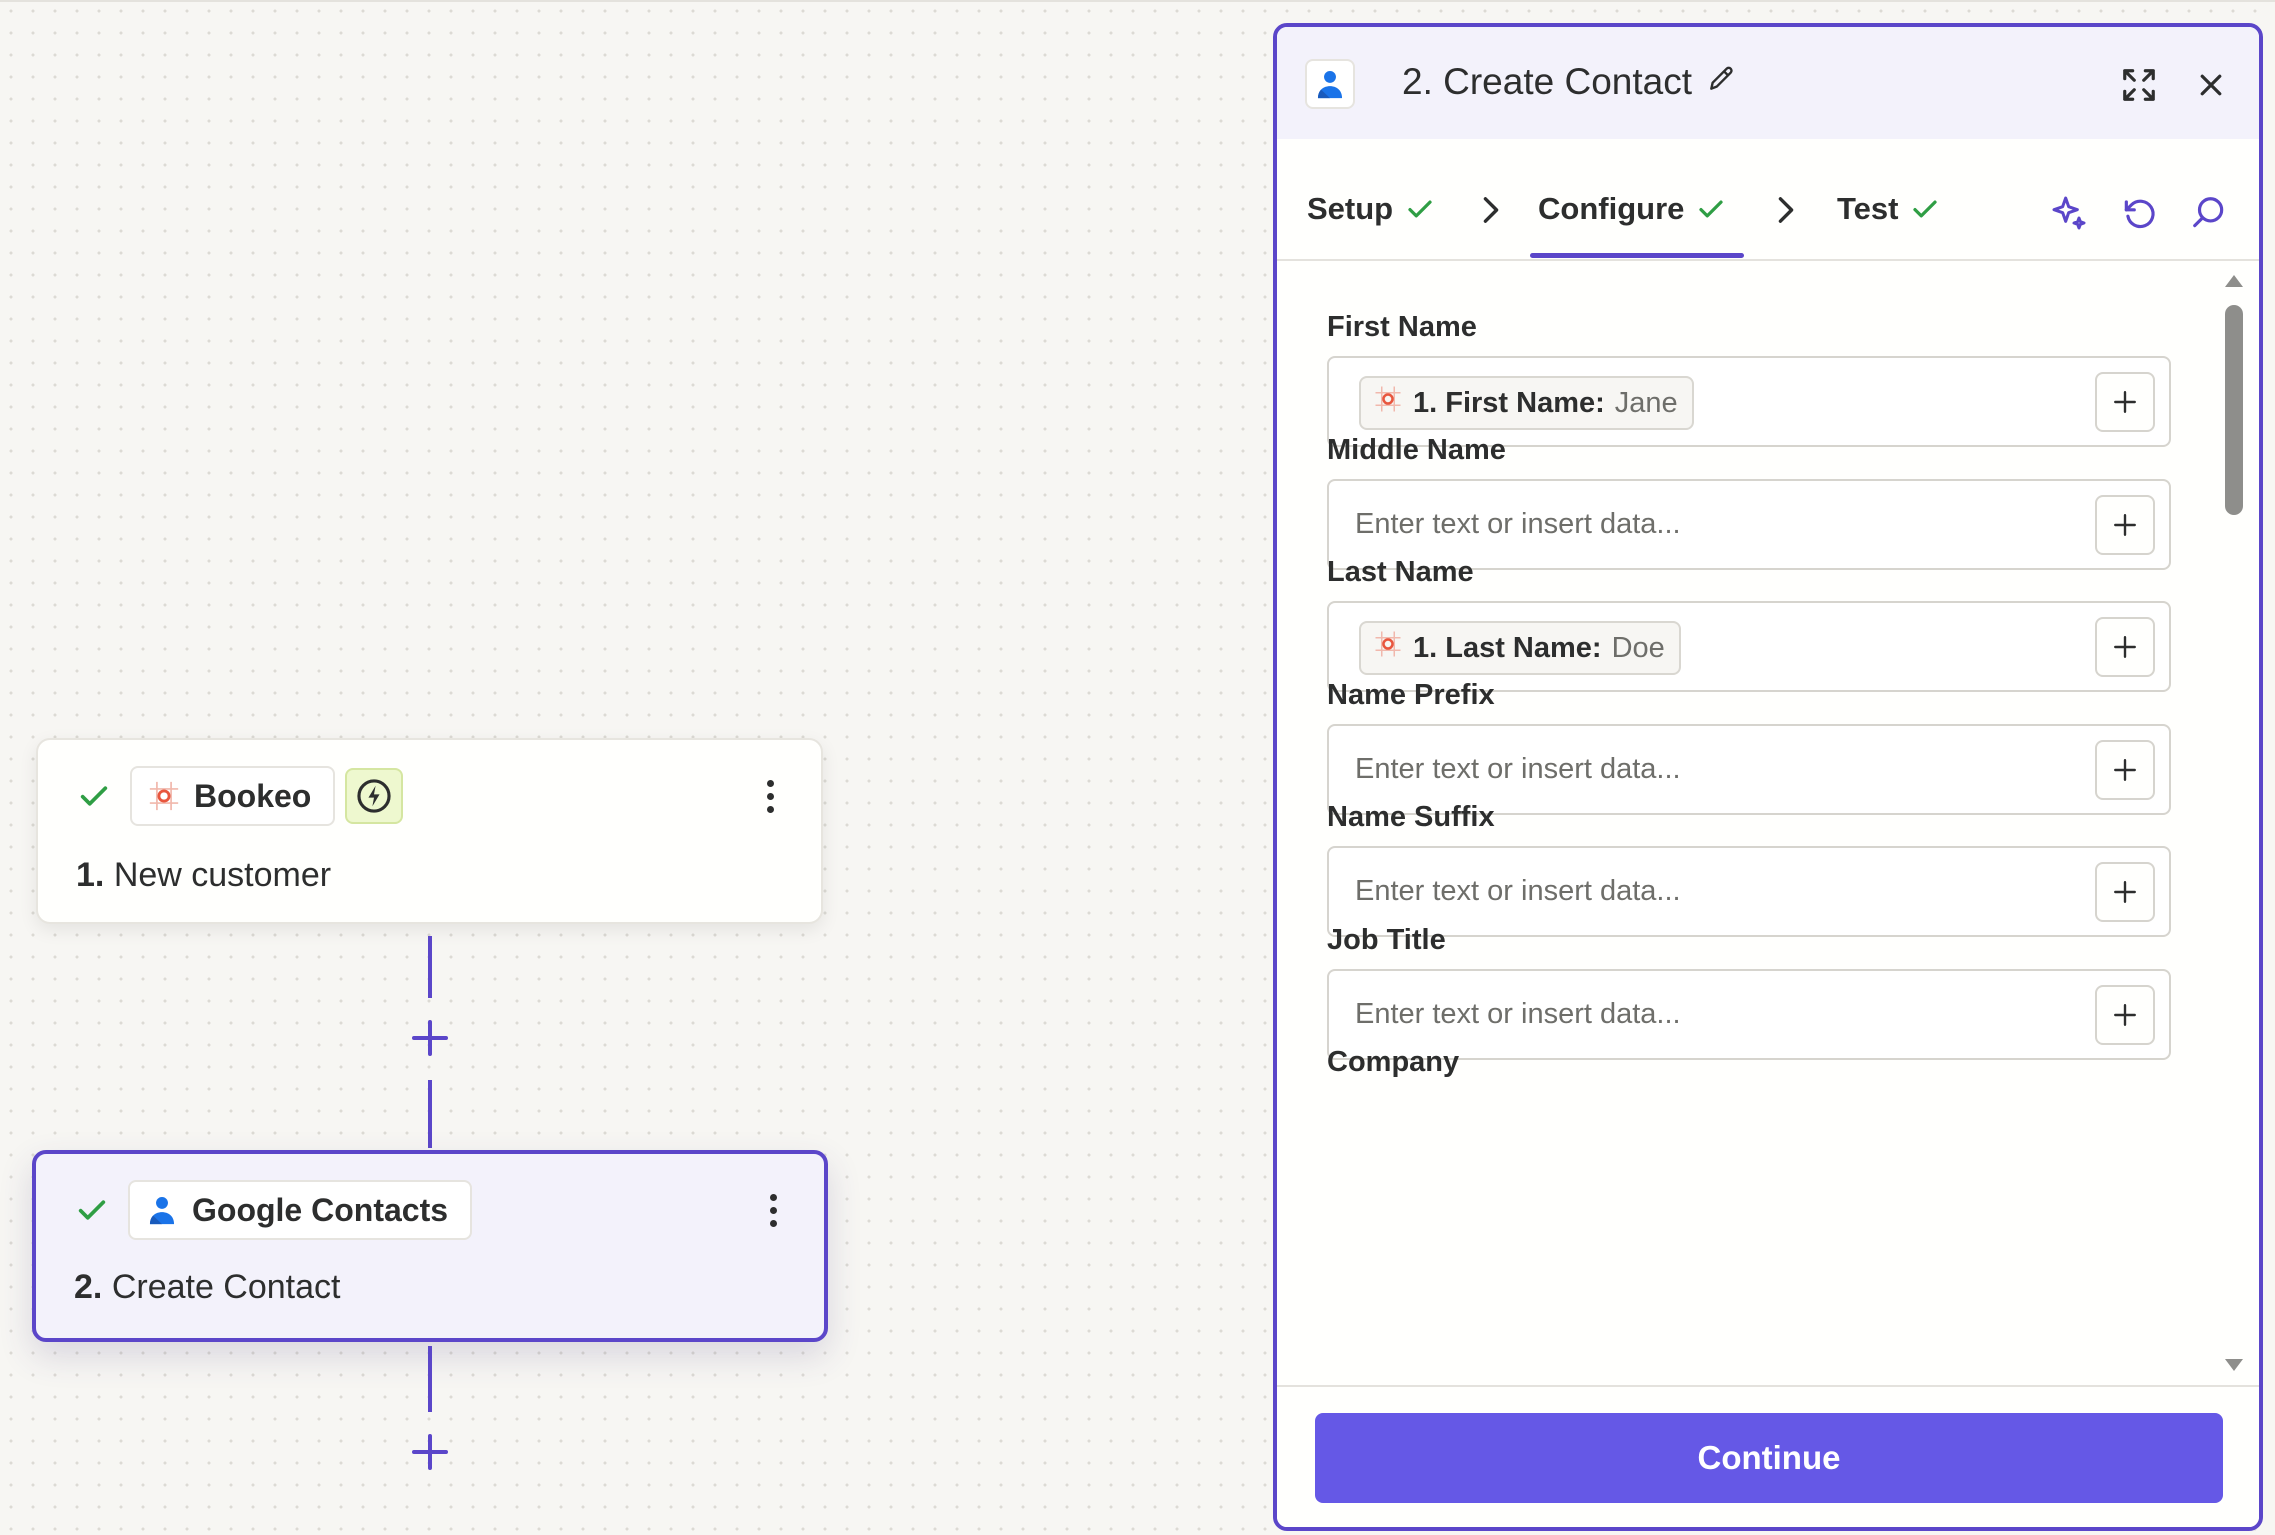 This screenshot has height=1535, width=2275. Describe the element at coordinates (1386, 940) in the screenshot. I see `field-label-job-title: Job Title` at that location.